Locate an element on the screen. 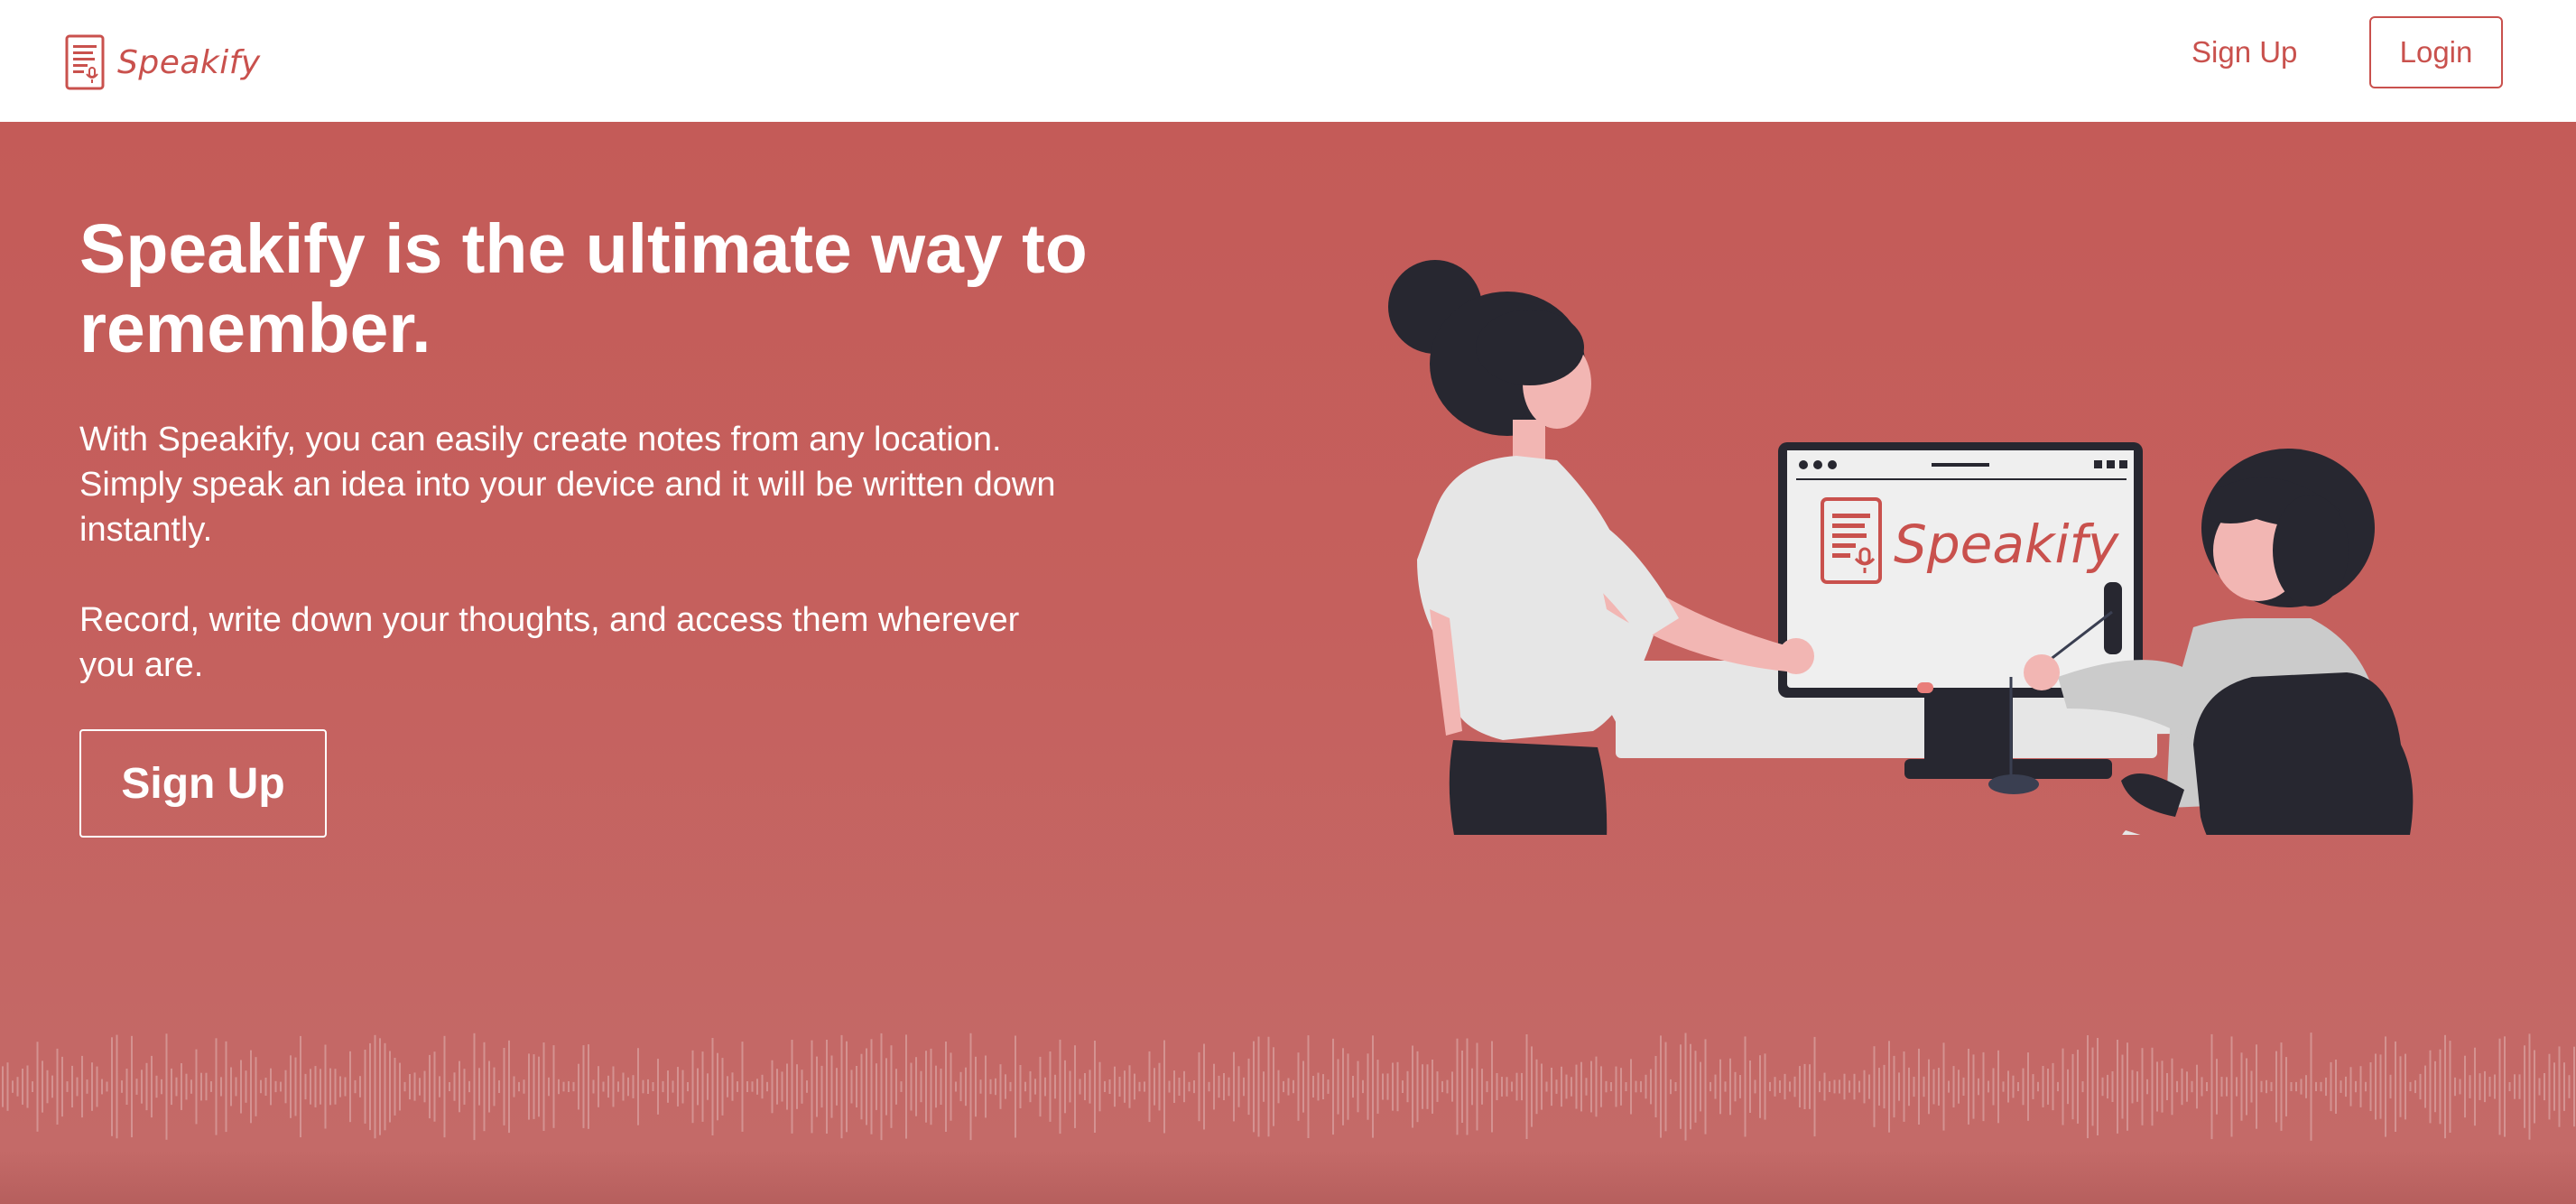 Image resolution: width=2576 pixels, height=1204 pixels. hero-signup-button: Sign Up is located at coordinates (203, 783).